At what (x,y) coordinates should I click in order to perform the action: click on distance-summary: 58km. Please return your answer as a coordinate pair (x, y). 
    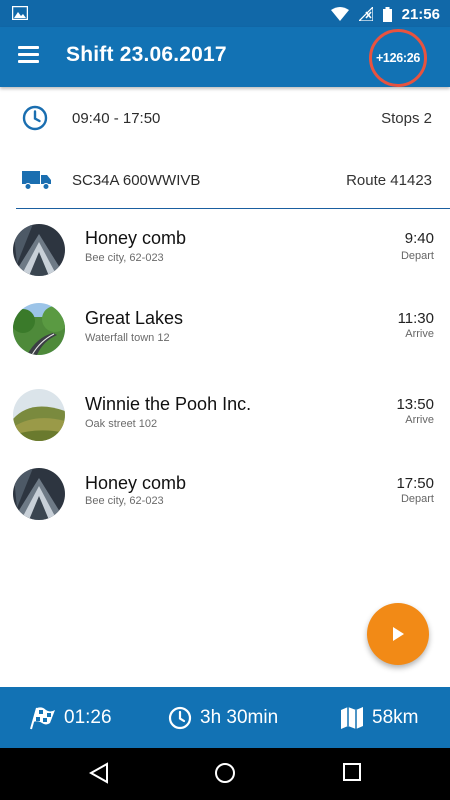
    Looking at the image, I should click on (379, 717).